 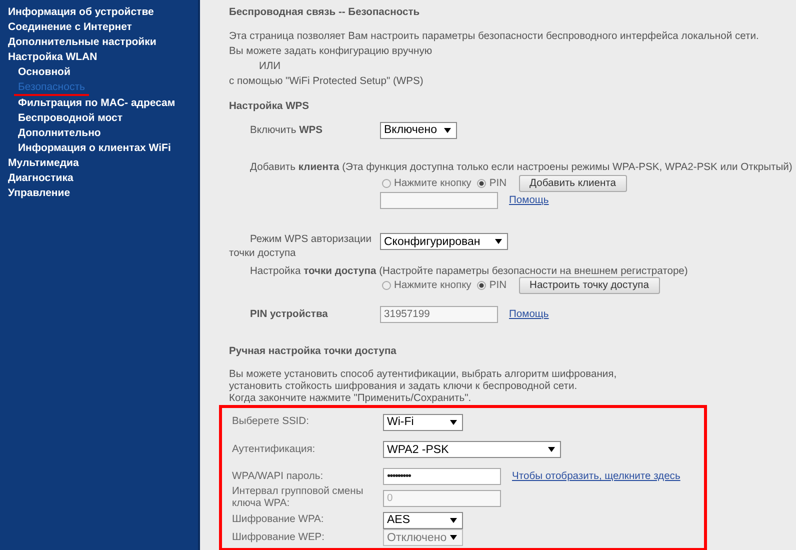 I want to click on nav-item: Основной, so click(x=35, y=72).